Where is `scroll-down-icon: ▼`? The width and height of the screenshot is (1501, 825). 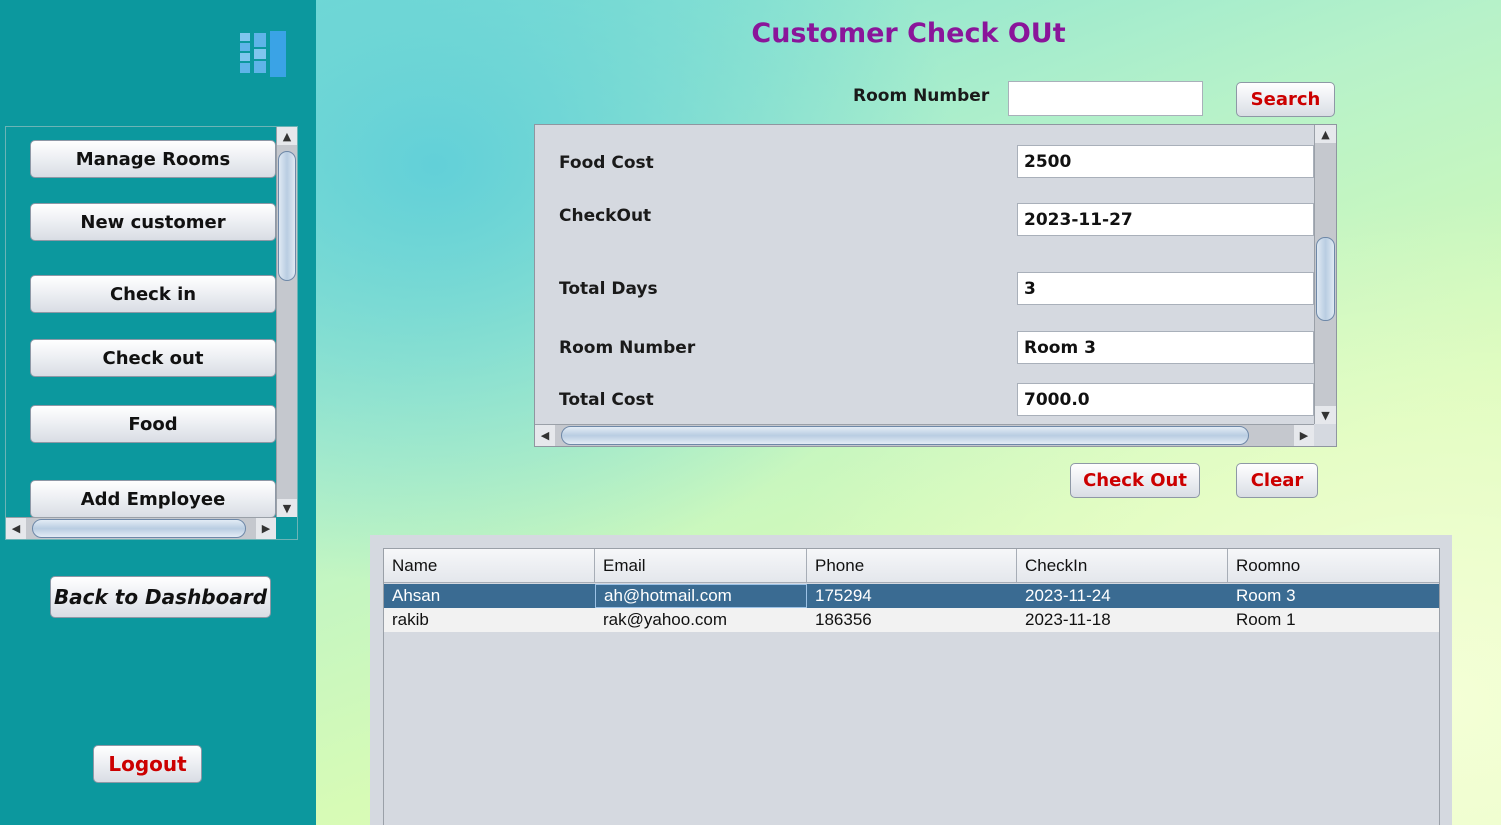 scroll-down-icon: ▼ is located at coordinates (287, 508).